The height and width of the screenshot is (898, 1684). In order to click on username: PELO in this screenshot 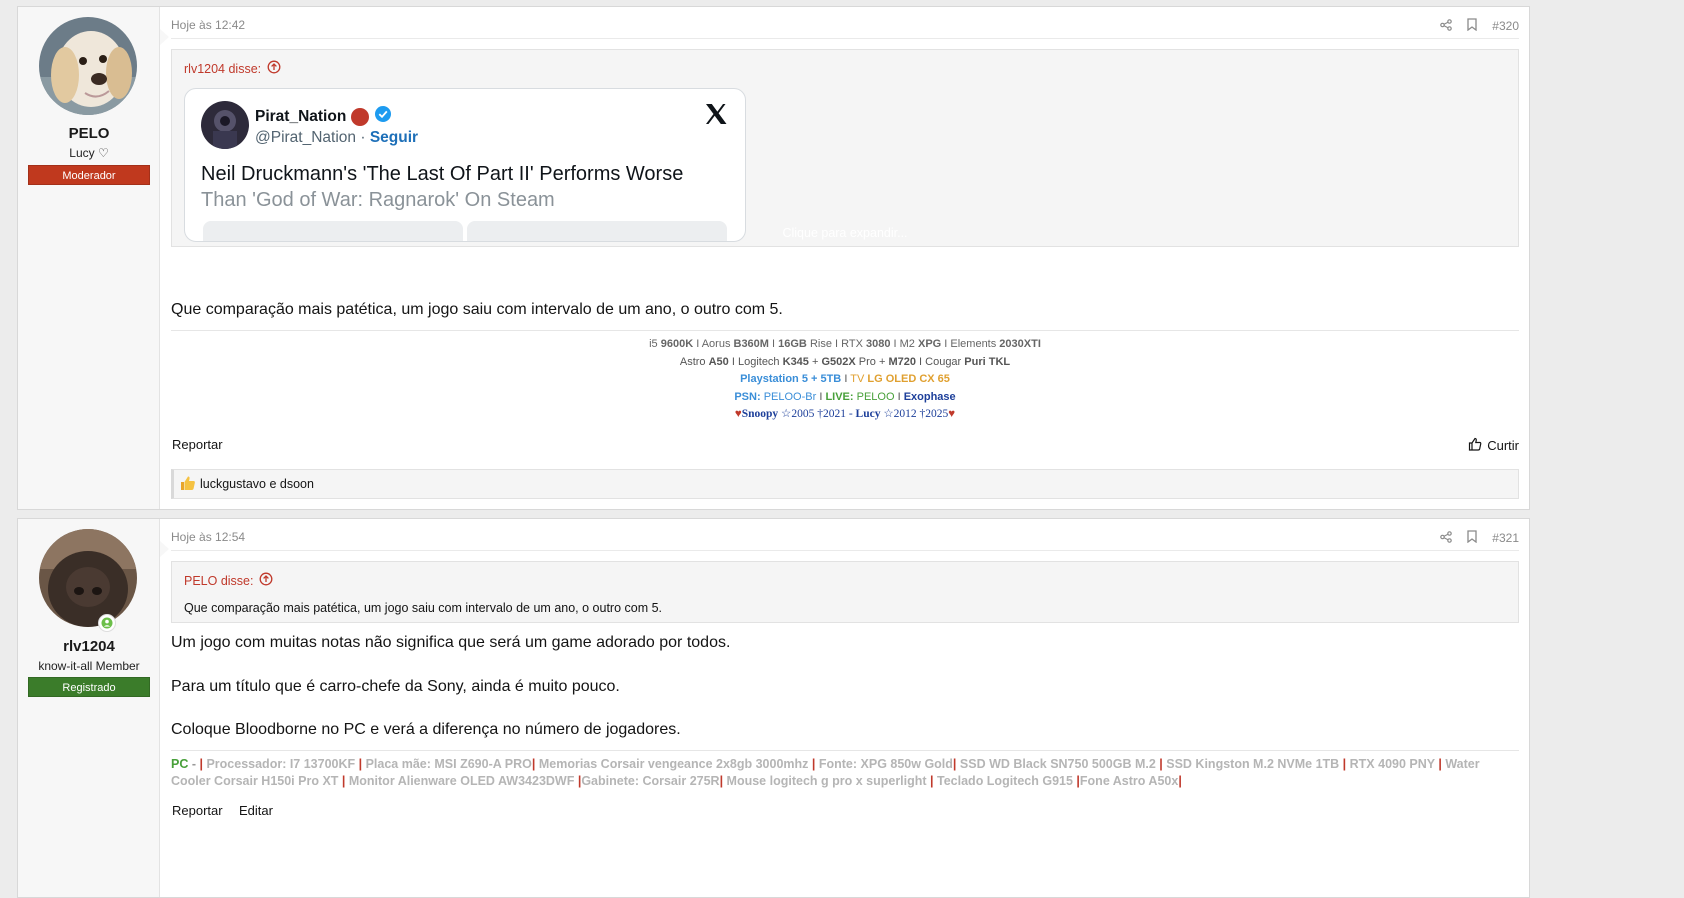, I will do `click(89, 133)`.